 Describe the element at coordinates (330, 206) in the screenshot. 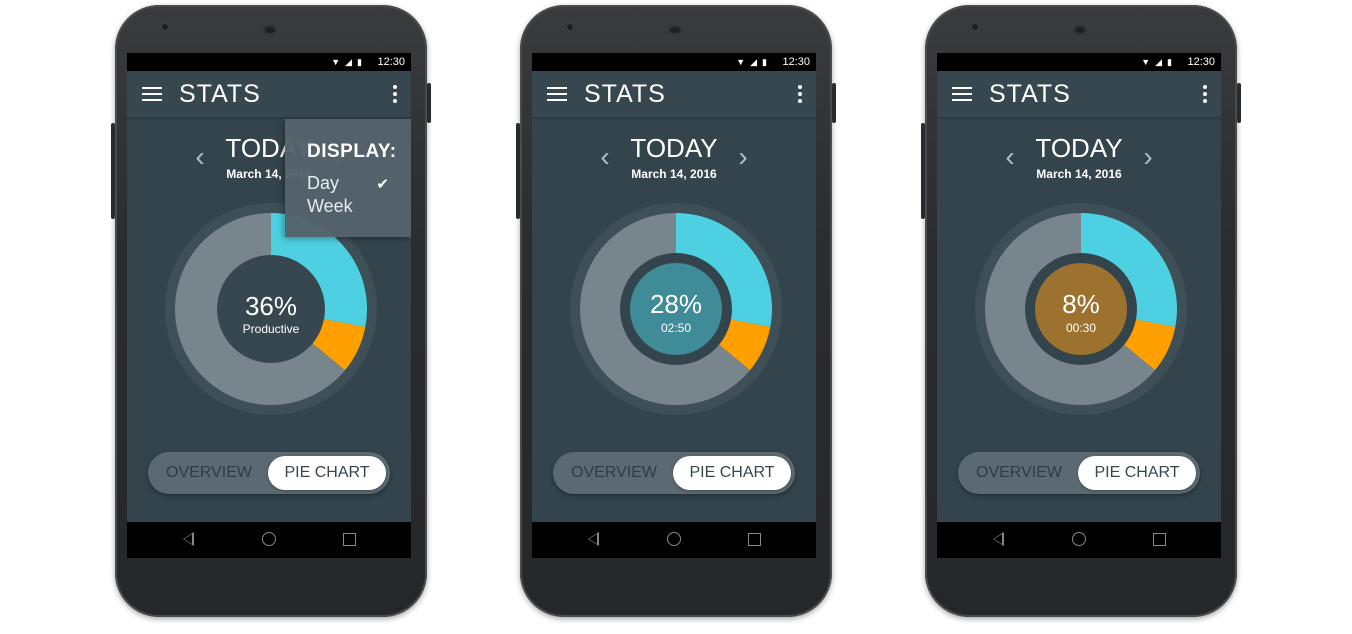

I see `dropdown-item-week: Week` at that location.